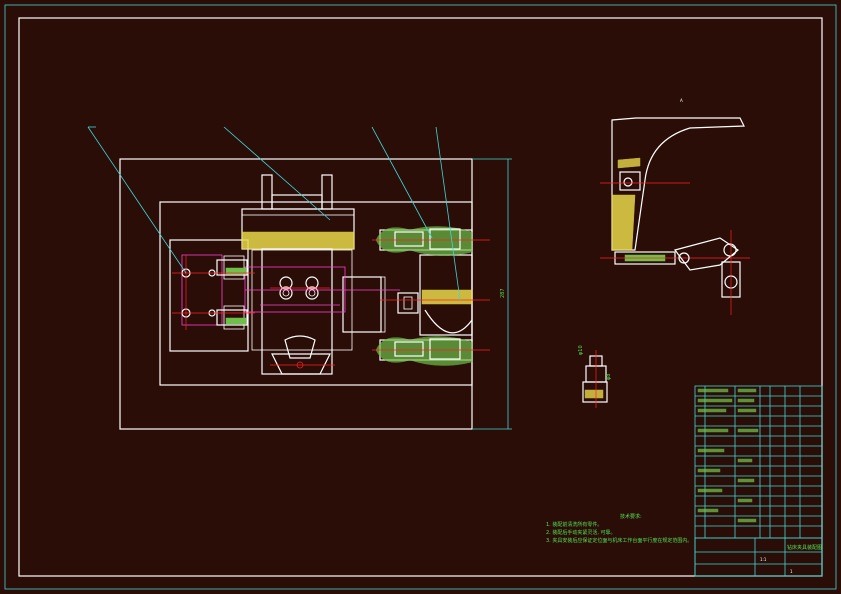  I want to click on parts-list-table: 钻床夹具装配图 1:1 1, so click(758, 481).